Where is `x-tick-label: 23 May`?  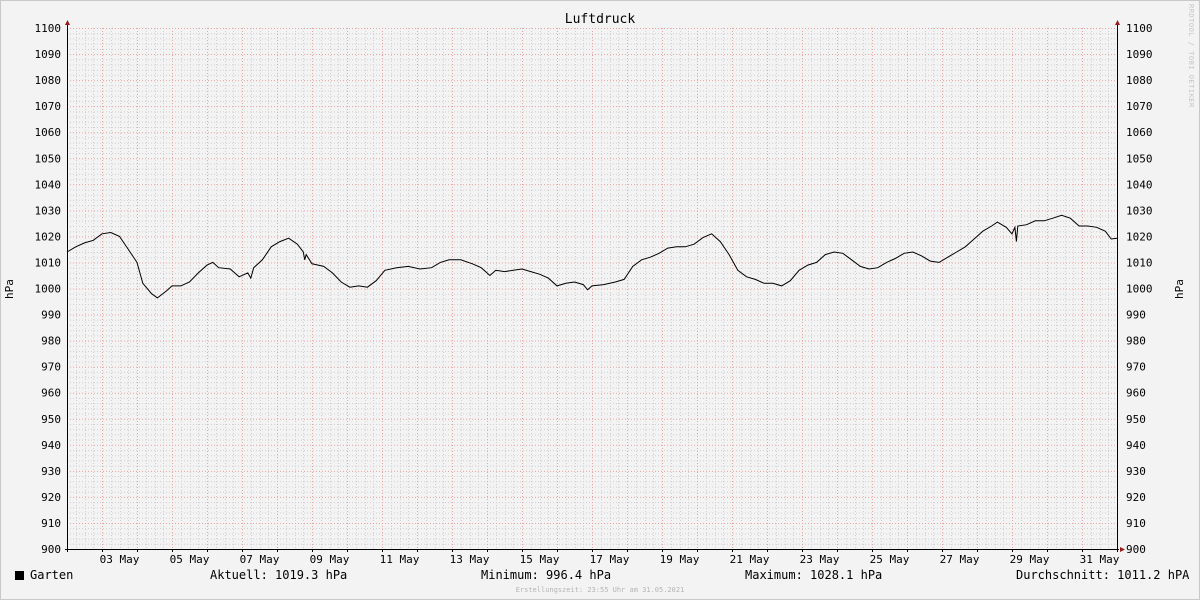
x-tick-label: 23 May is located at coordinates (820, 559).